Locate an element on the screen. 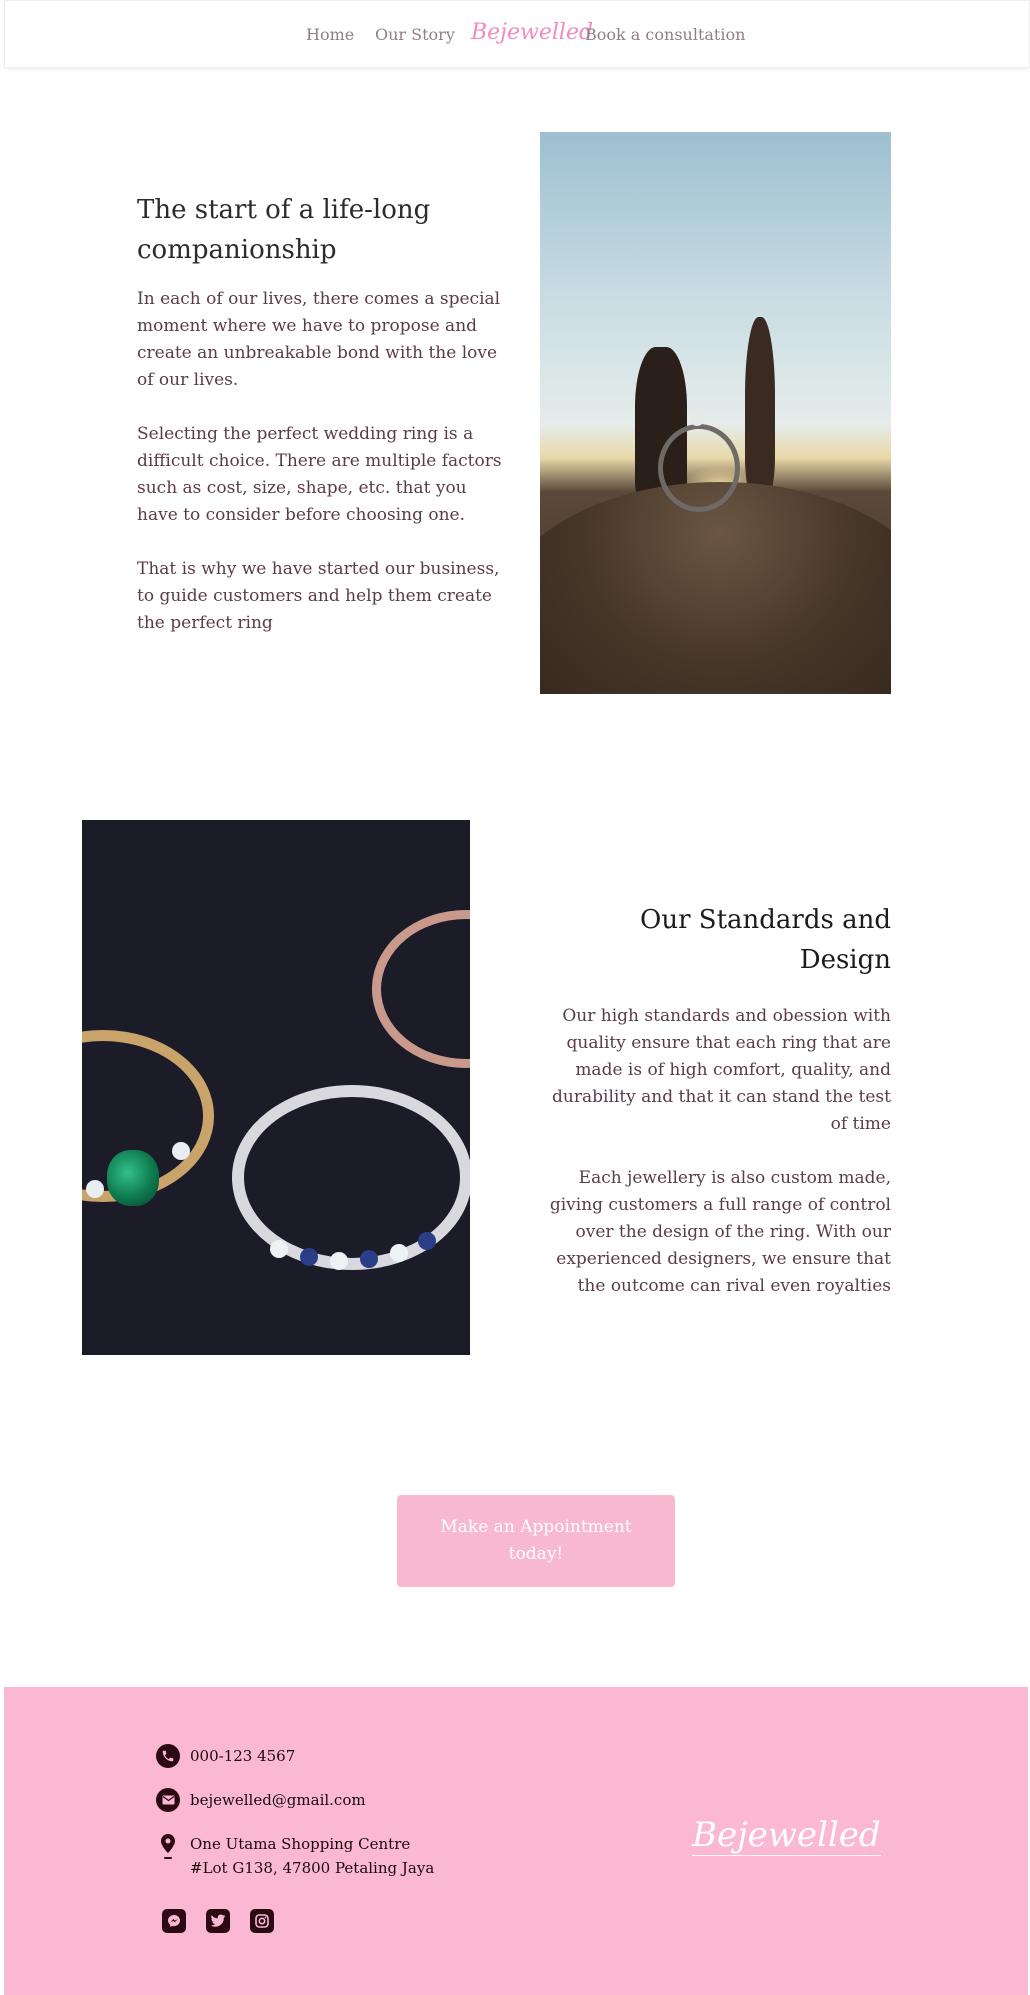  section-heading-companionship: The start of a life-long companionship is located at coordinates (284, 230).